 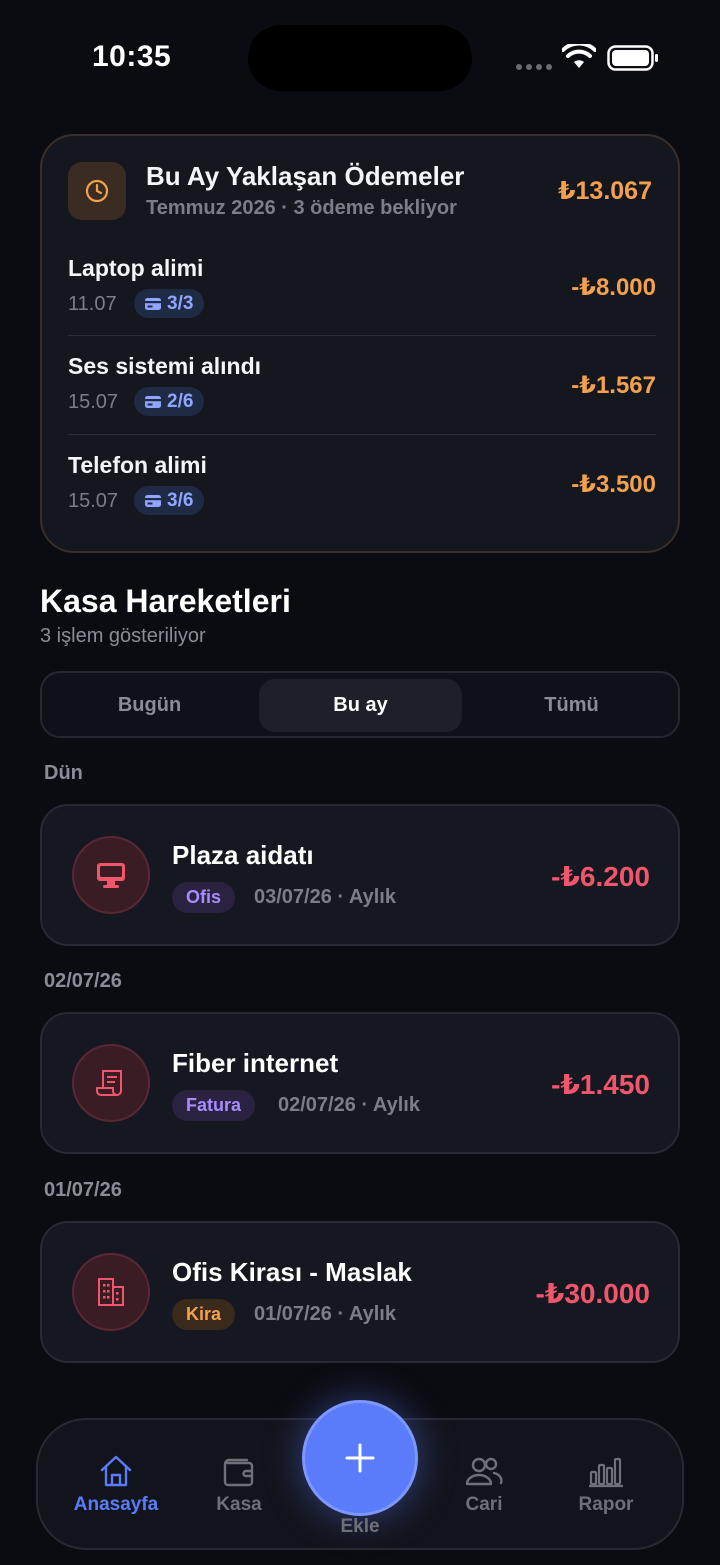 What do you see at coordinates (239, 1504) in the screenshot?
I see `nav-label: Kasa` at bounding box center [239, 1504].